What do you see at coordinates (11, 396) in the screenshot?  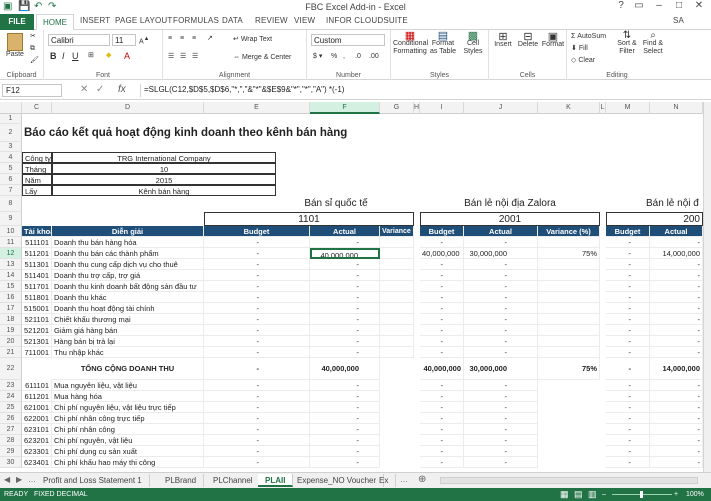 I see `row-header: 24` at bounding box center [11, 396].